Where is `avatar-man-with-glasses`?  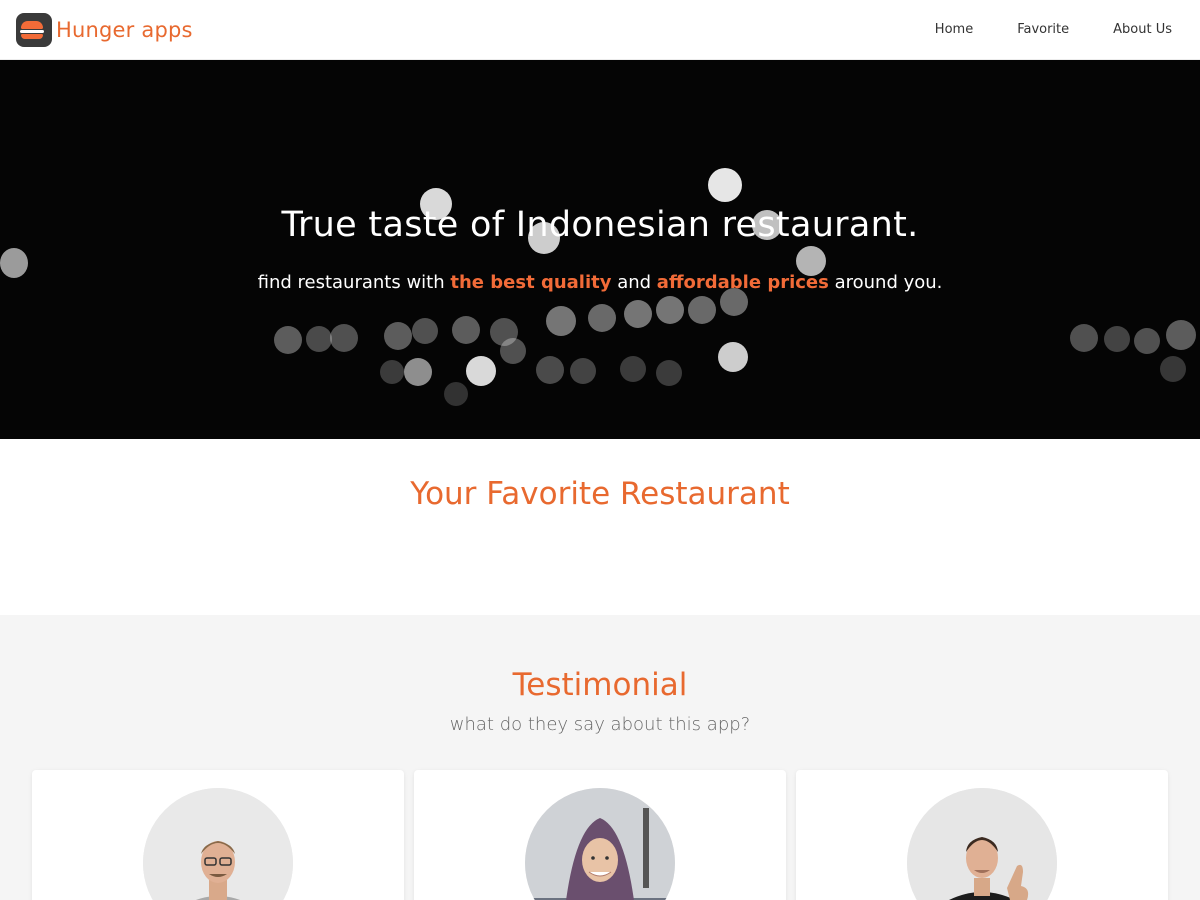
avatar-man-with-glasses is located at coordinates (218, 844).